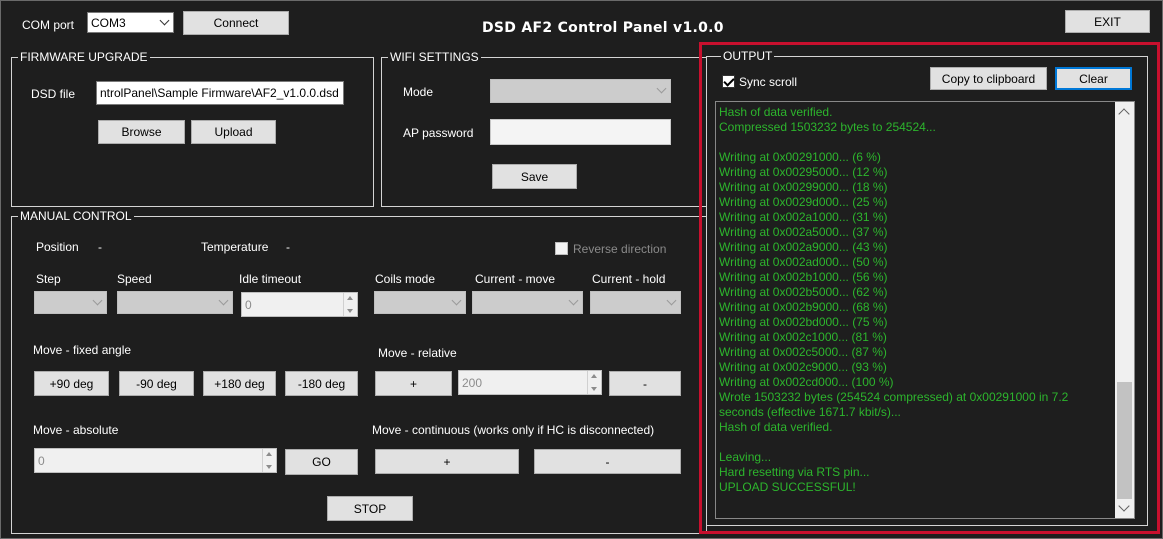  I want to click on output-scrollbar, so click(1124, 310).